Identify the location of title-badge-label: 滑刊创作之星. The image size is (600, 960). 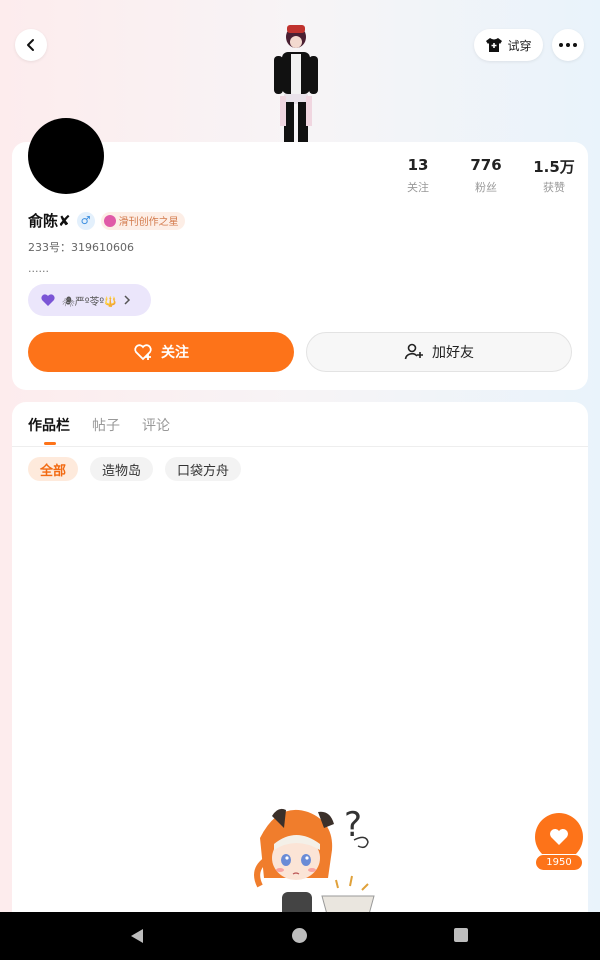
(148, 222).